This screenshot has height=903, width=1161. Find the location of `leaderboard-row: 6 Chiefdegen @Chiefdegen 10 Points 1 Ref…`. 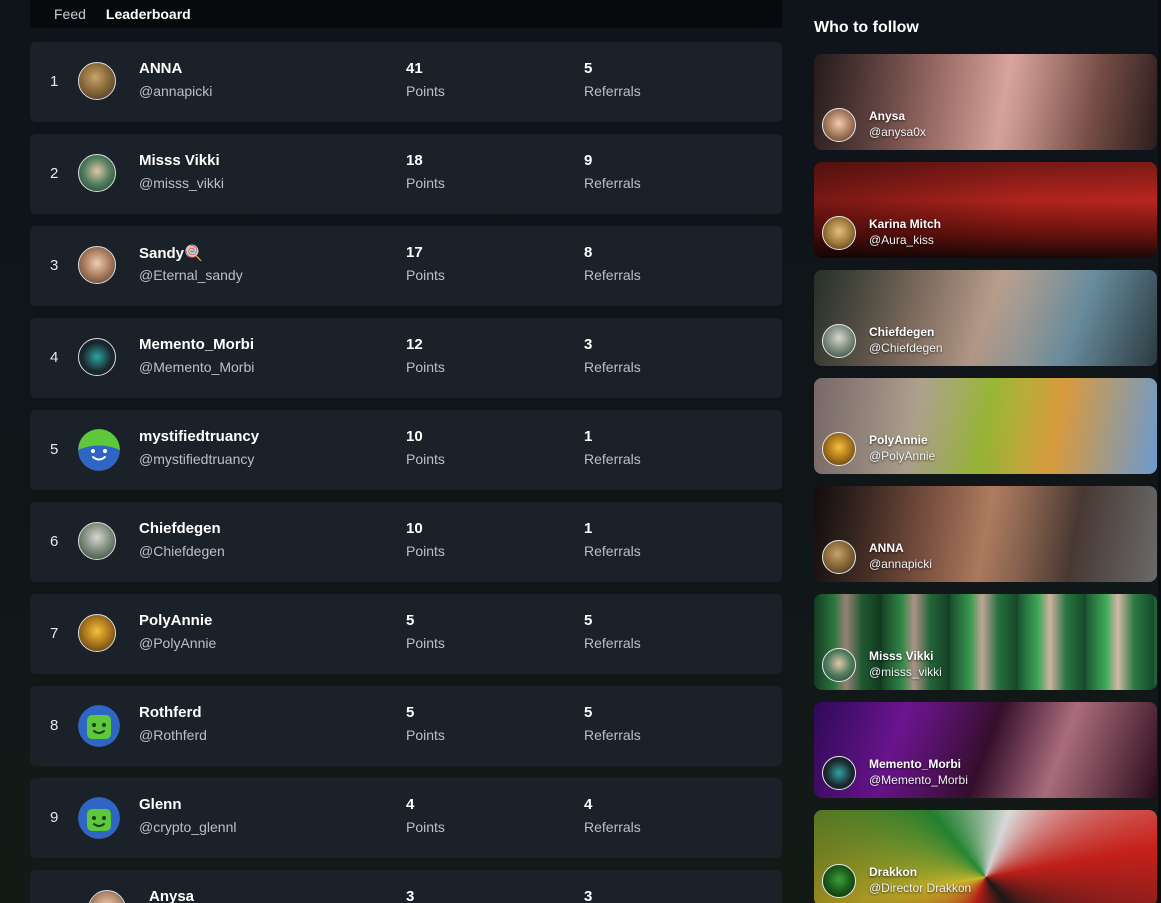

leaderboard-row: 6 Chiefdegen @Chiefdegen 10 Points 1 Ref… is located at coordinates (406, 542).